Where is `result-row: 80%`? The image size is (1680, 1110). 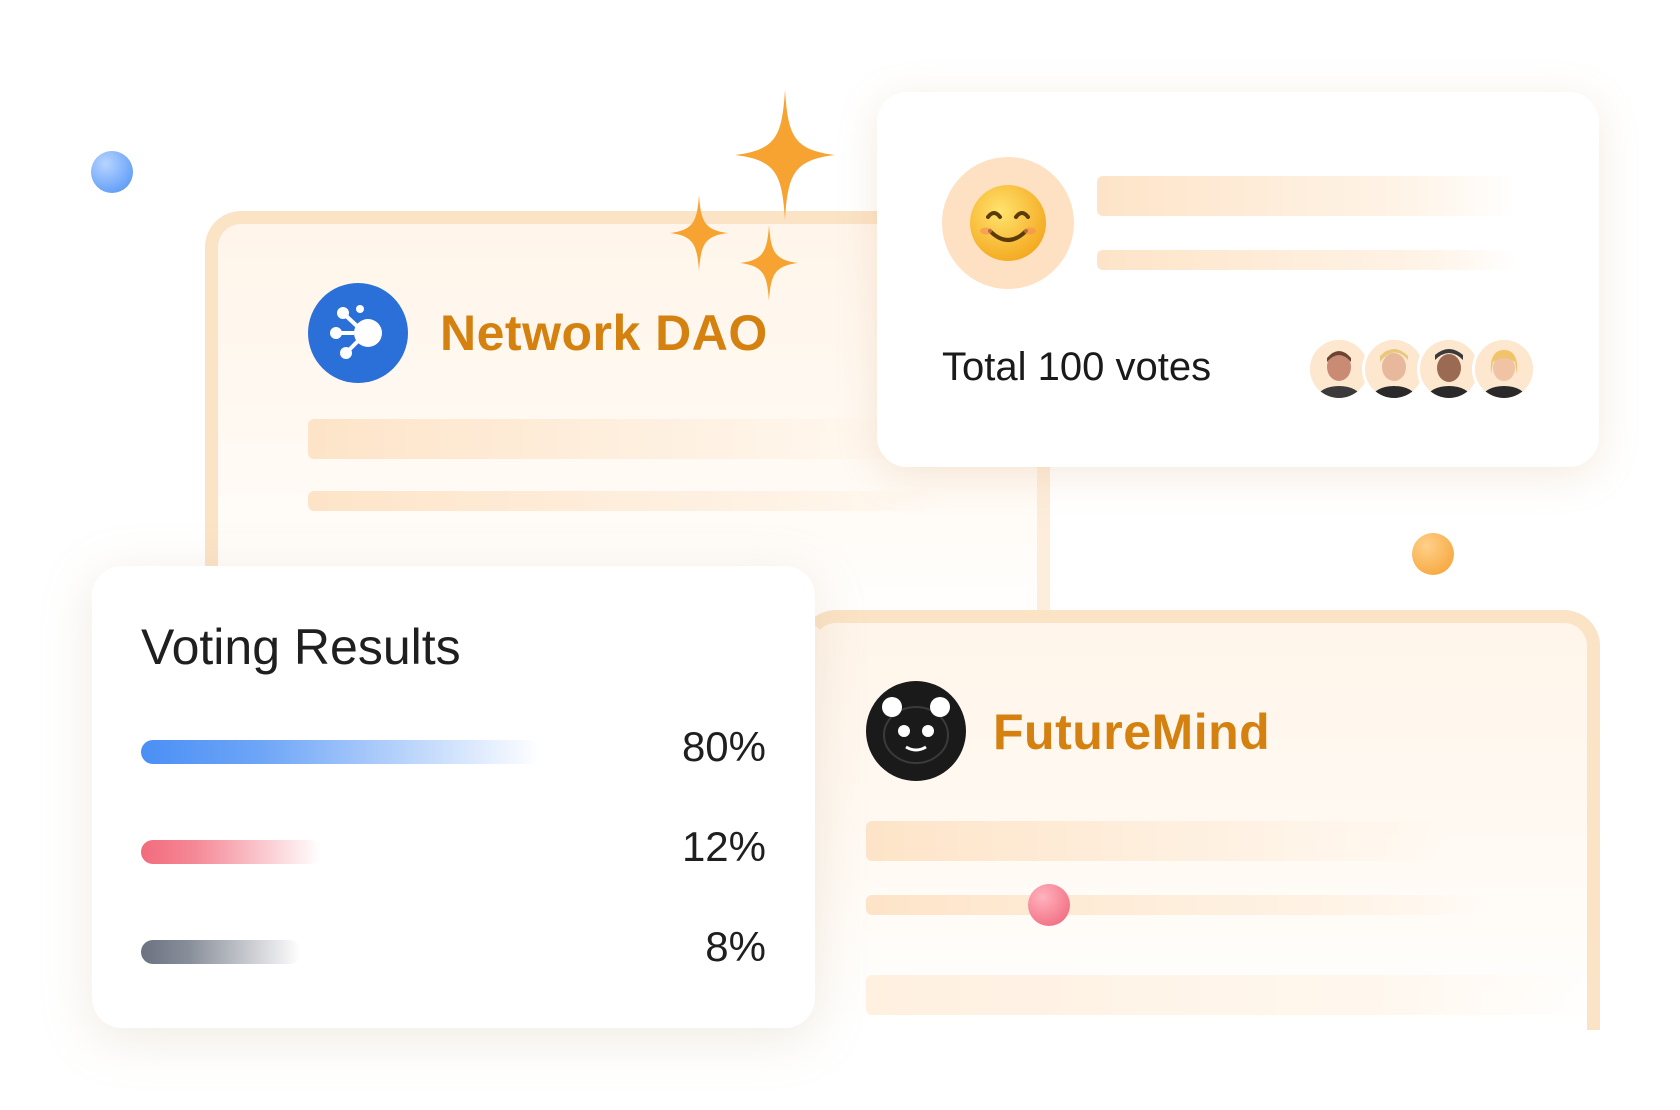
result-row: 80% is located at coordinates (453, 748).